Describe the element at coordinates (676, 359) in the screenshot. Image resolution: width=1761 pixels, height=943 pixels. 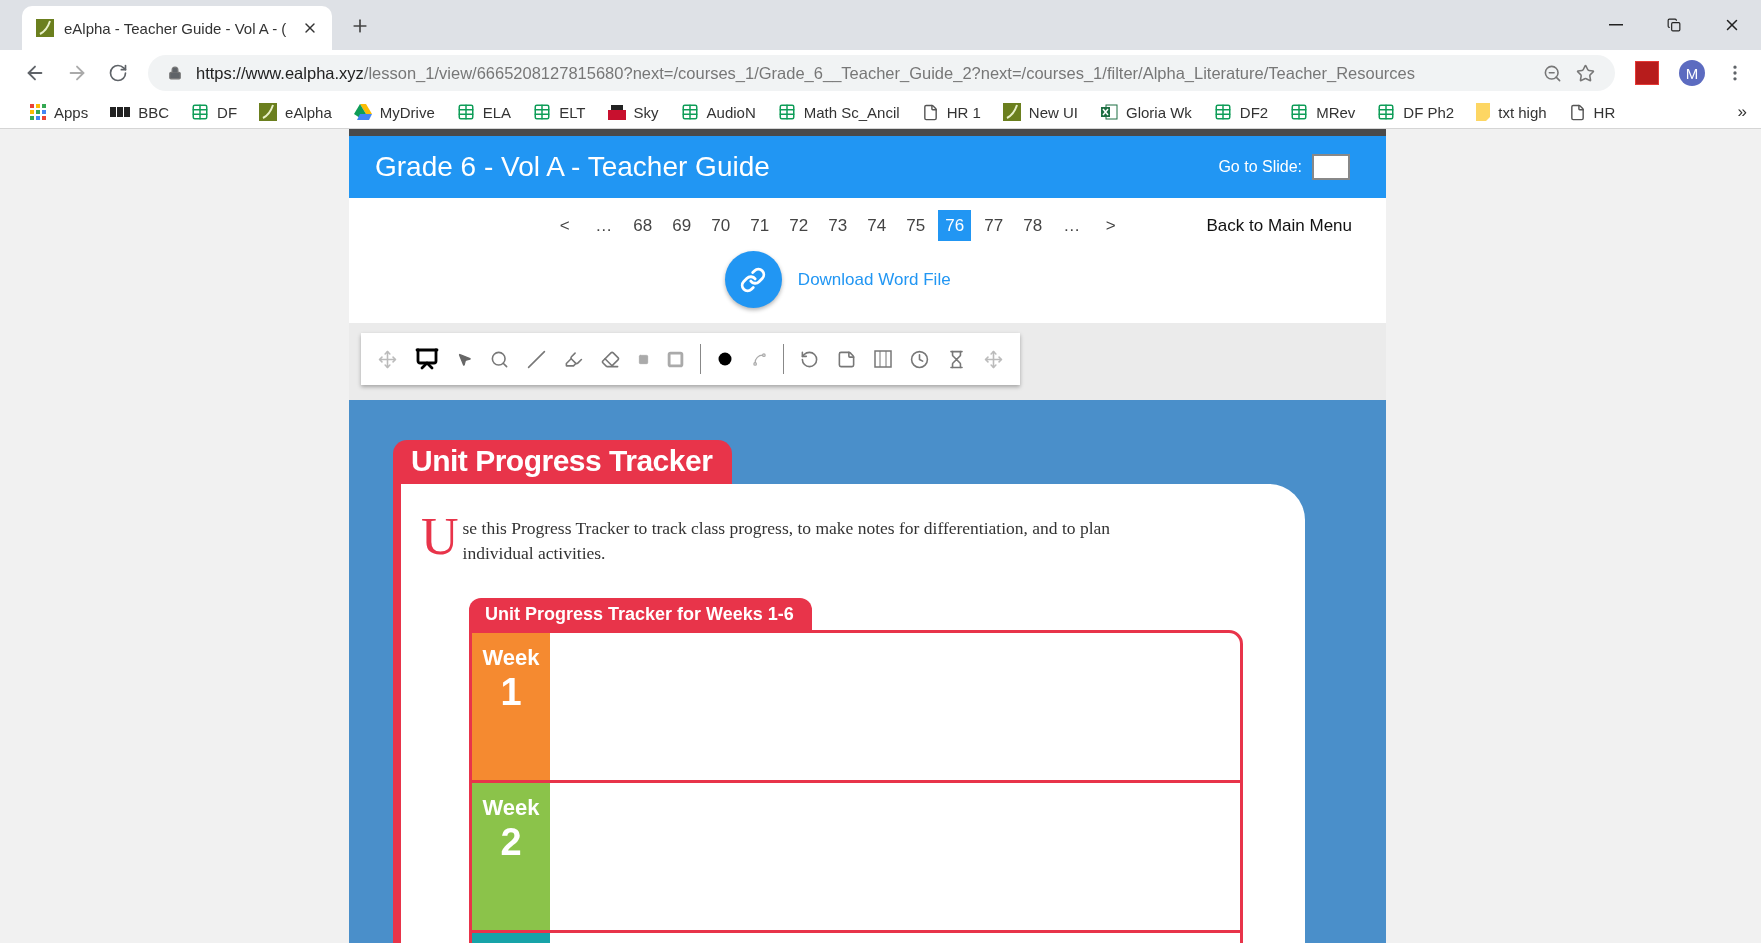
I see `frame-icon` at that location.